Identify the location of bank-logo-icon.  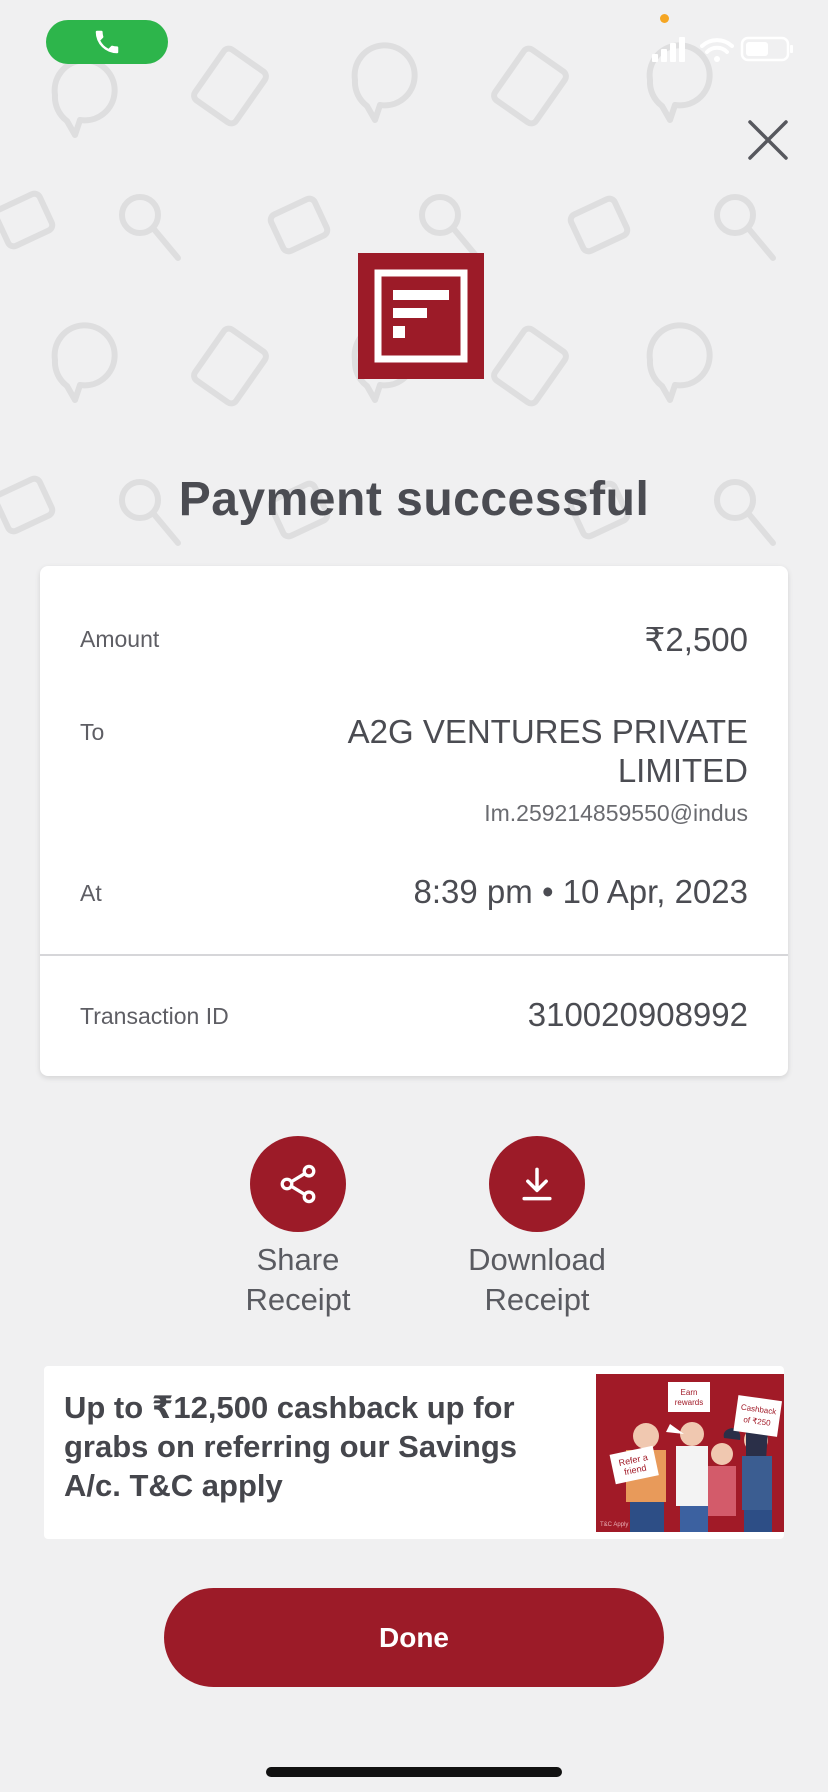
(421, 316).